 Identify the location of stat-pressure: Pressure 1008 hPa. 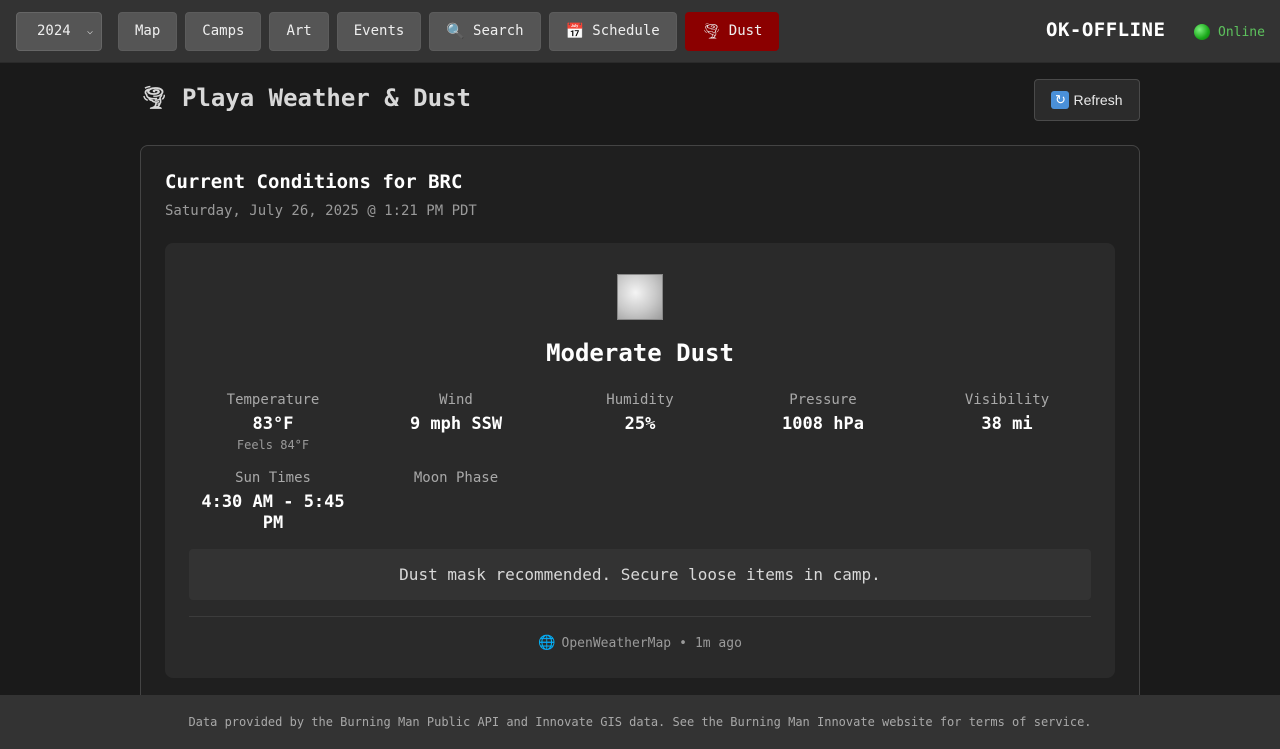
(823, 413).